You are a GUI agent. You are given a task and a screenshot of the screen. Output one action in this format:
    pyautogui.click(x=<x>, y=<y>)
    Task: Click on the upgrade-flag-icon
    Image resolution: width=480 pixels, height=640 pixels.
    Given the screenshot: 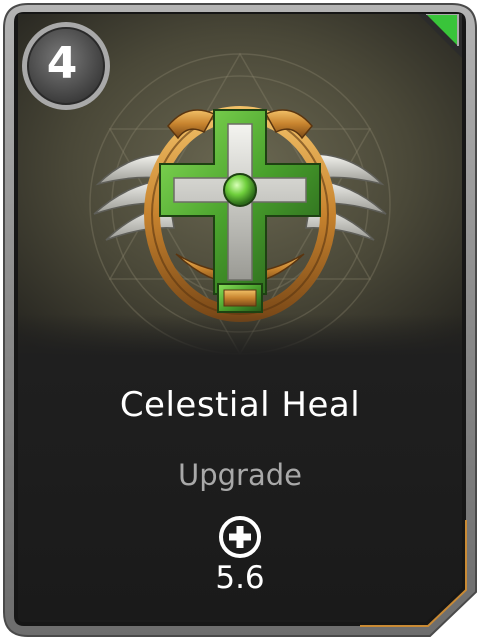 What is the action you would take?
    pyautogui.click(x=440, y=36)
    